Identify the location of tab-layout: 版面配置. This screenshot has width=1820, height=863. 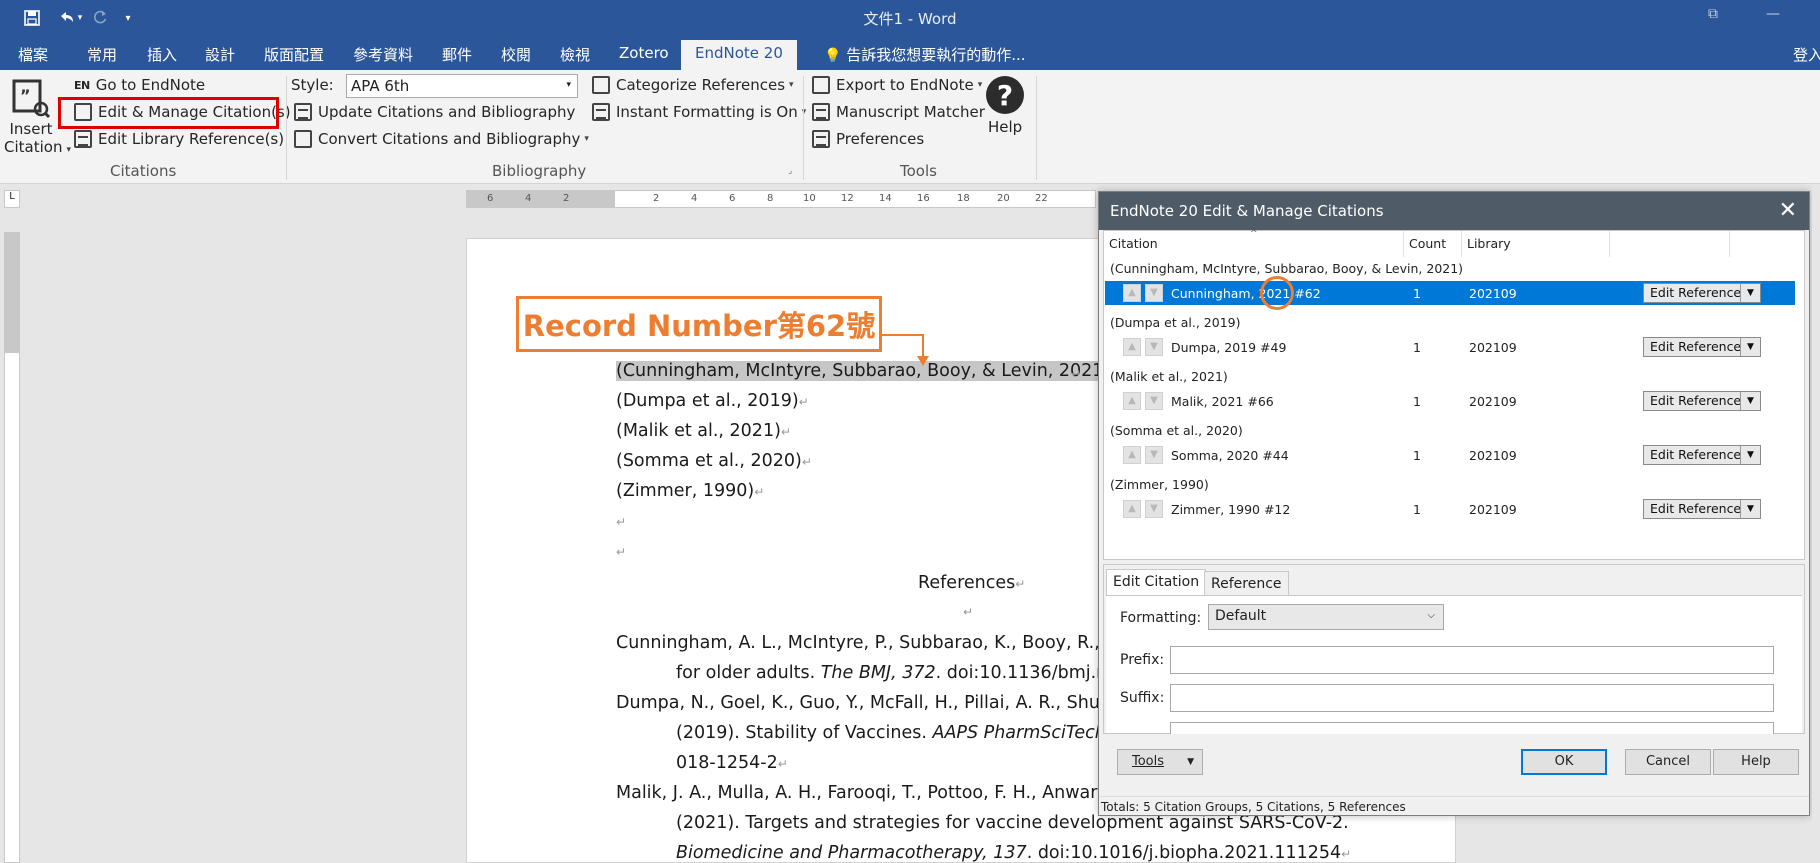
(294, 54).